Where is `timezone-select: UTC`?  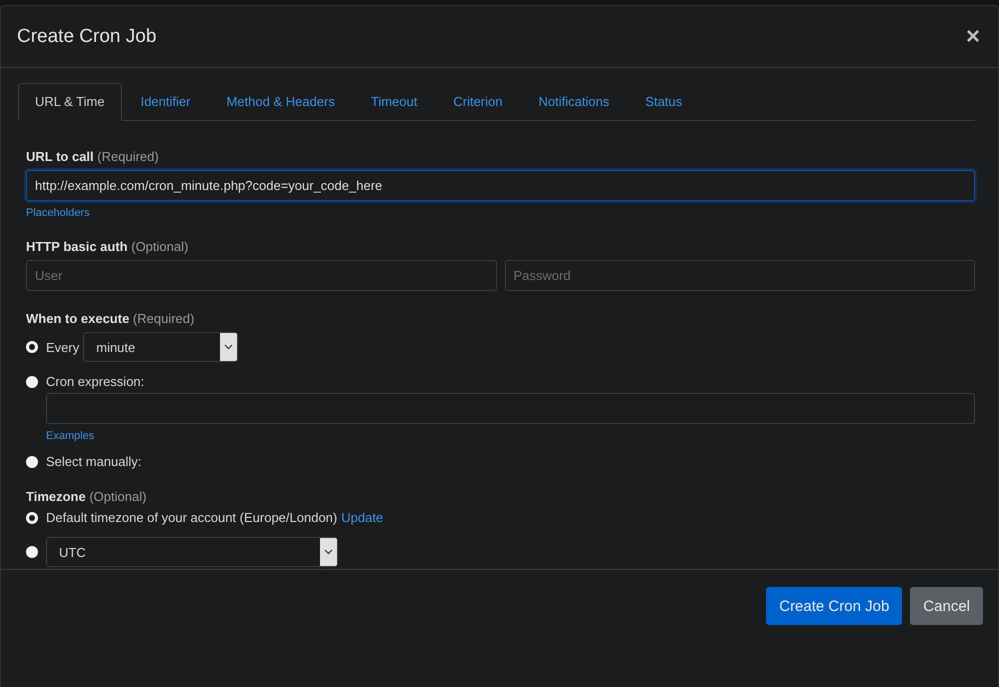 timezone-select: UTC is located at coordinates (192, 552).